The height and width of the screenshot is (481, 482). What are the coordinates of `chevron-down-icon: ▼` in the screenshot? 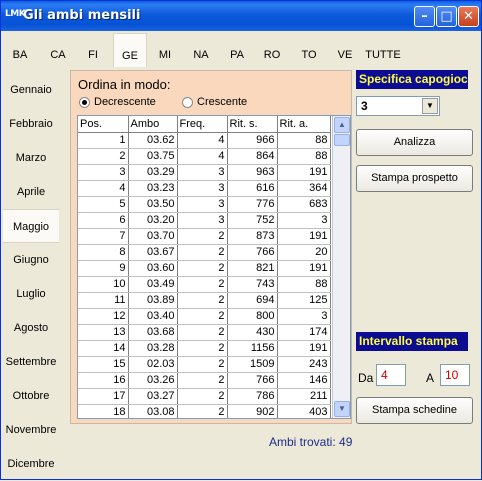 It's located at (430, 106).